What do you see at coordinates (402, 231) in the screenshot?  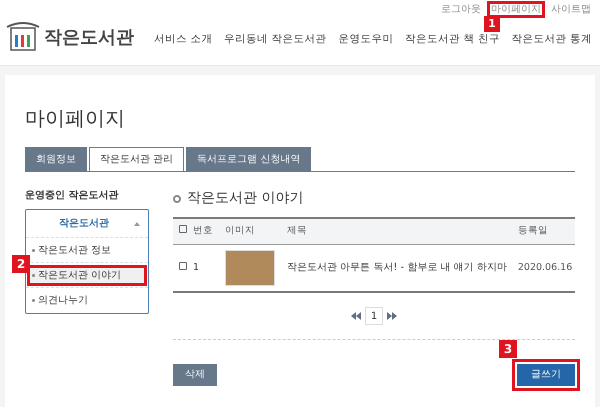 I see `column-header: 제목` at bounding box center [402, 231].